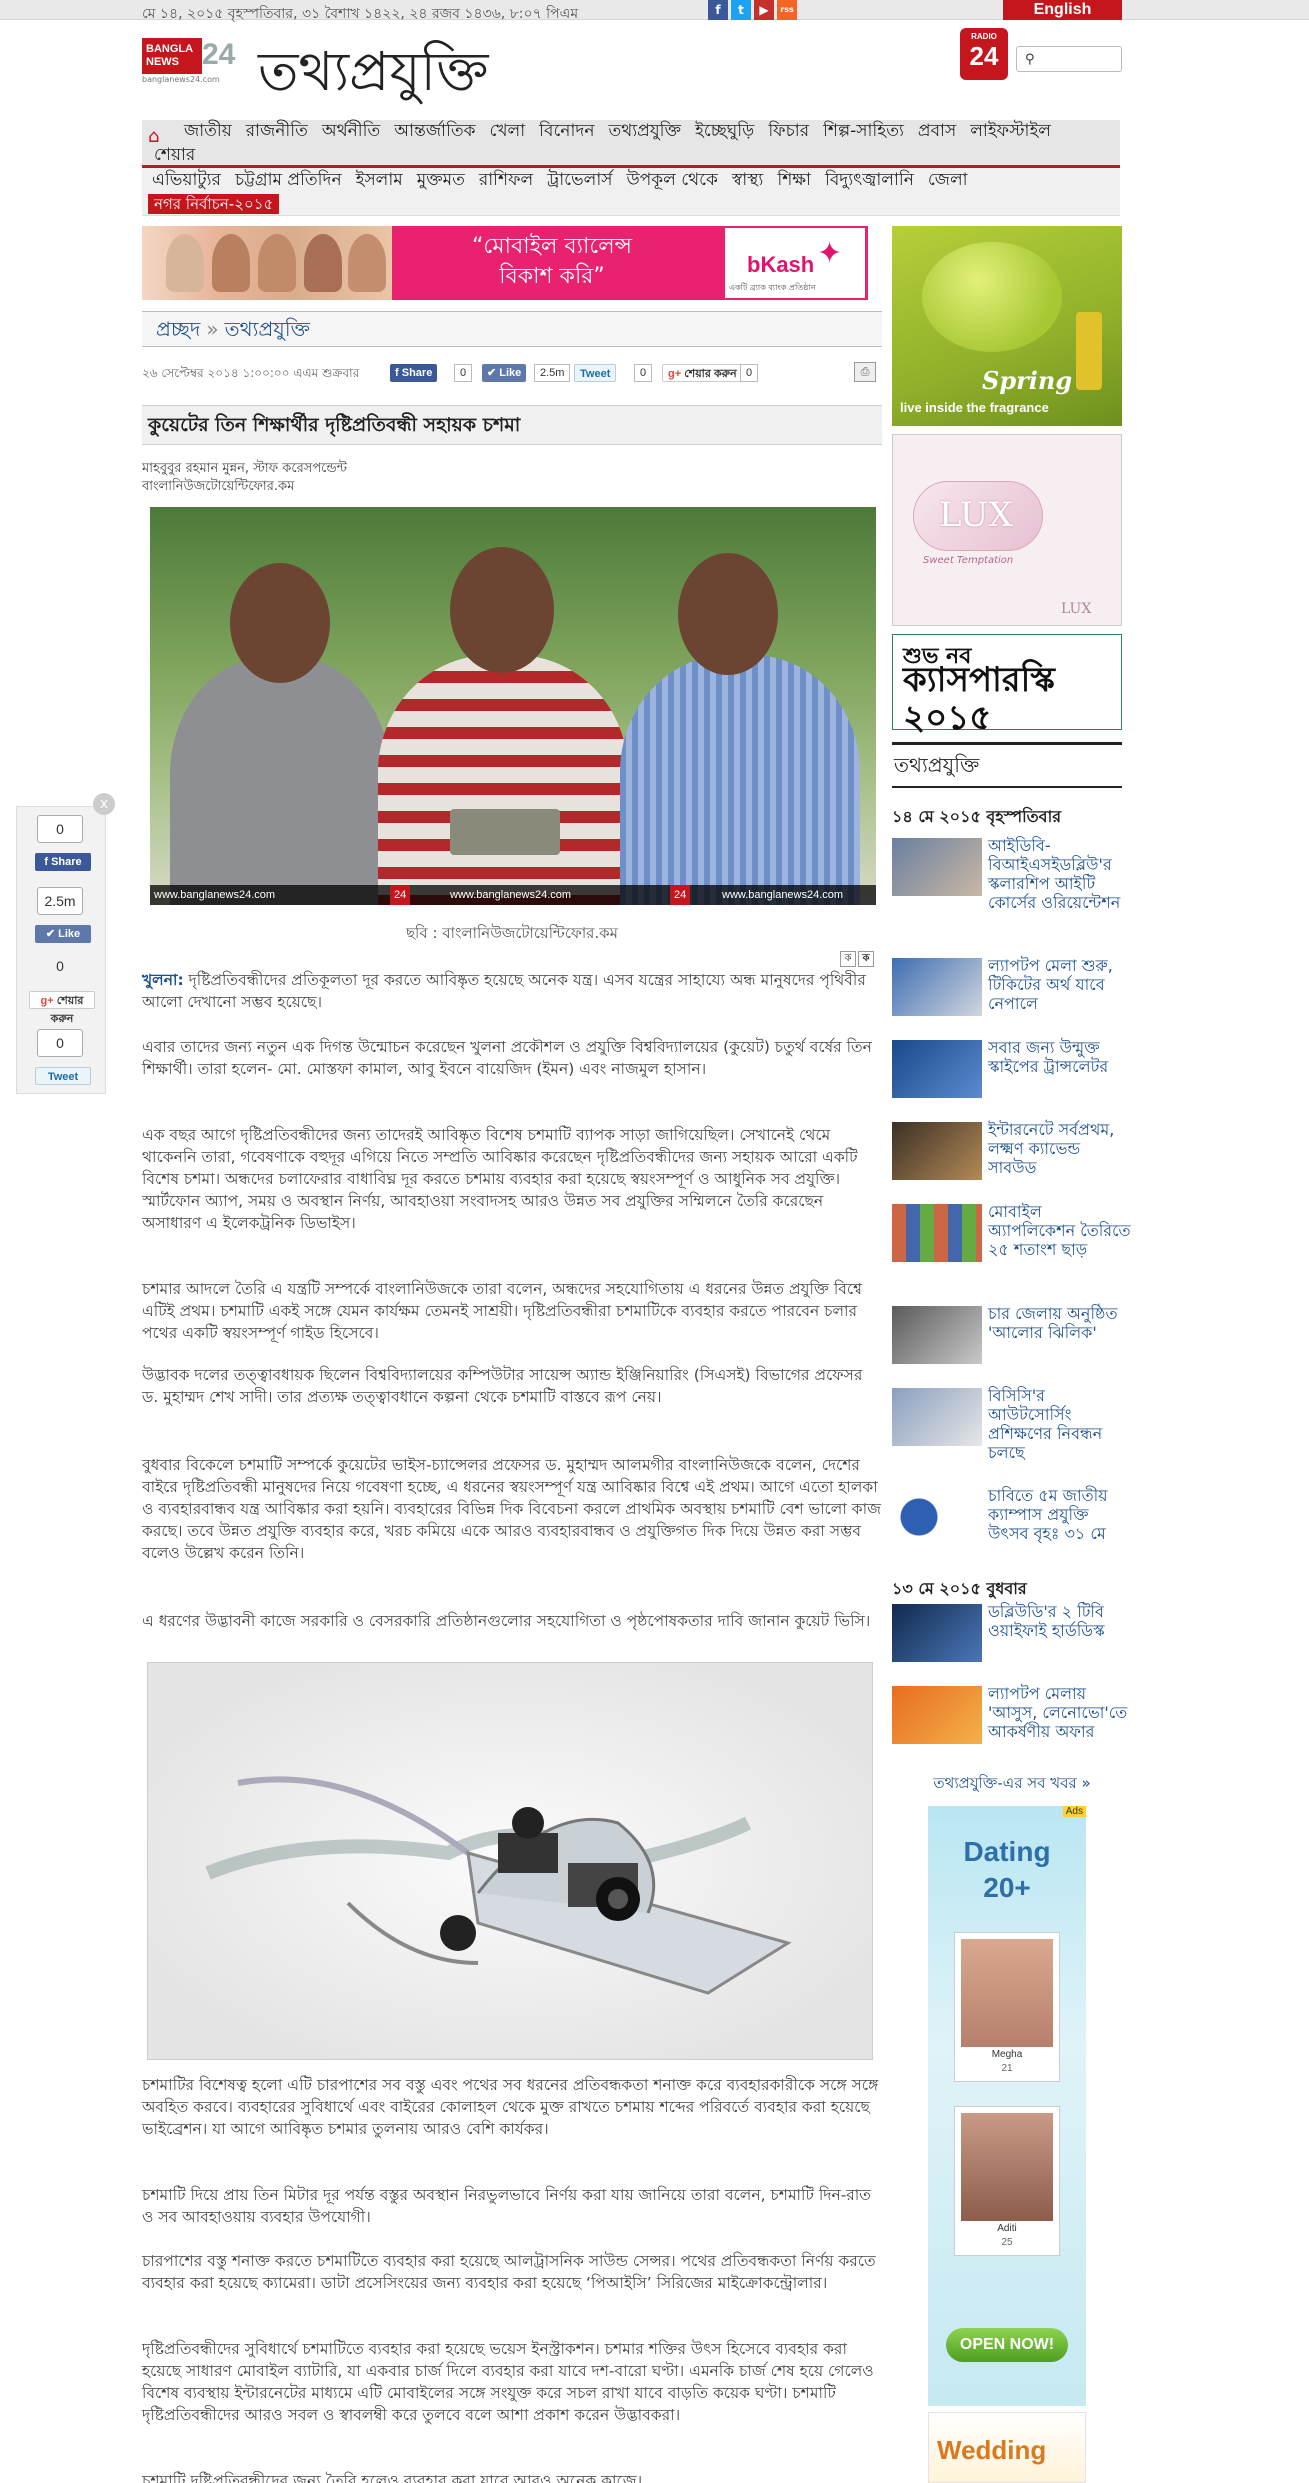  Describe the element at coordinates (718, 10) in the screenshot. I see `facebook-icon: f` at that location.